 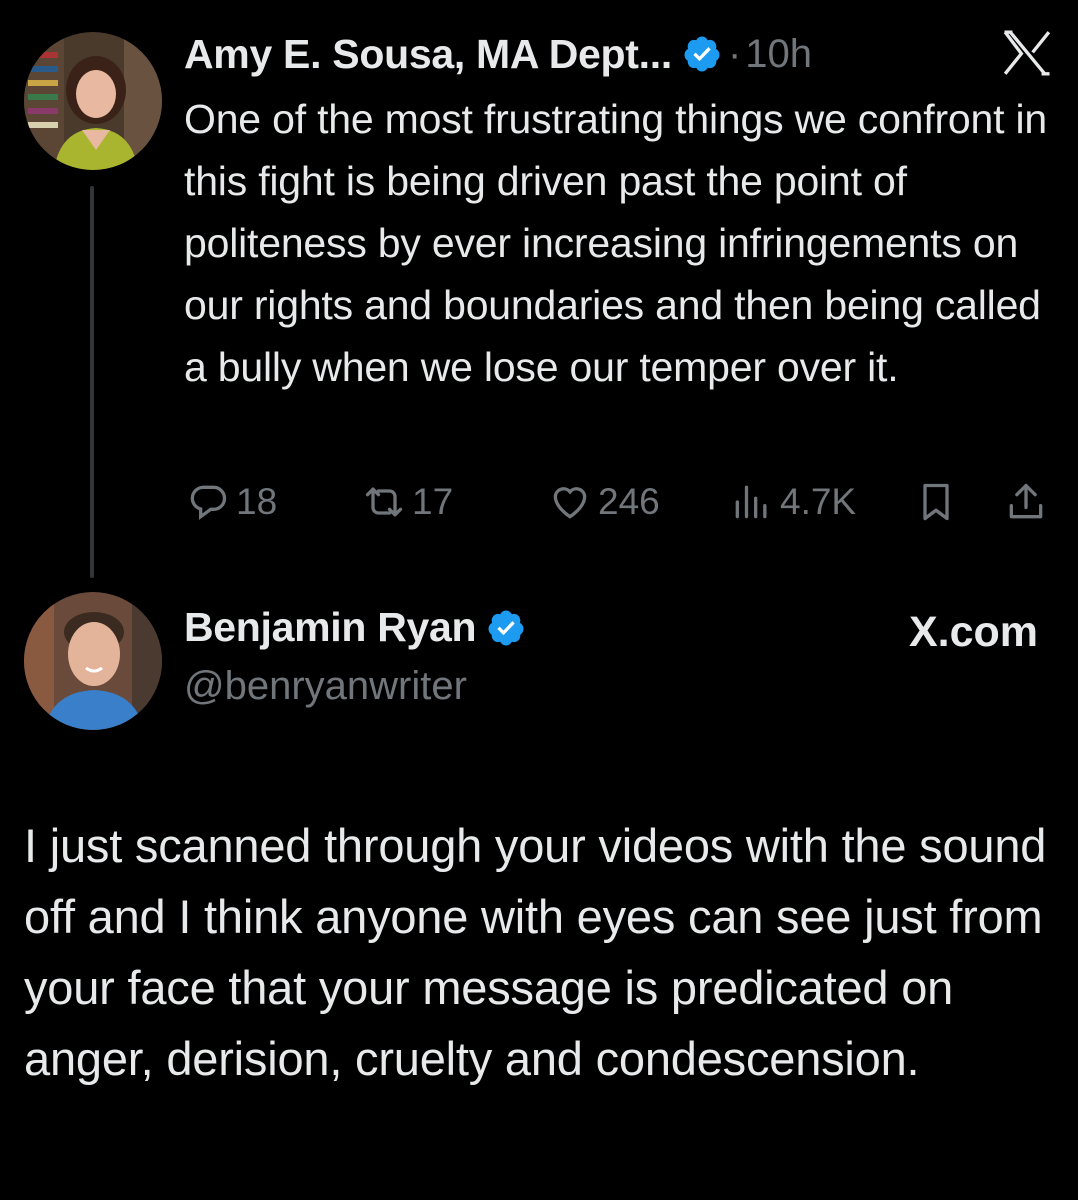 I want to click on avatar-amy, so click(x=93, y=101).